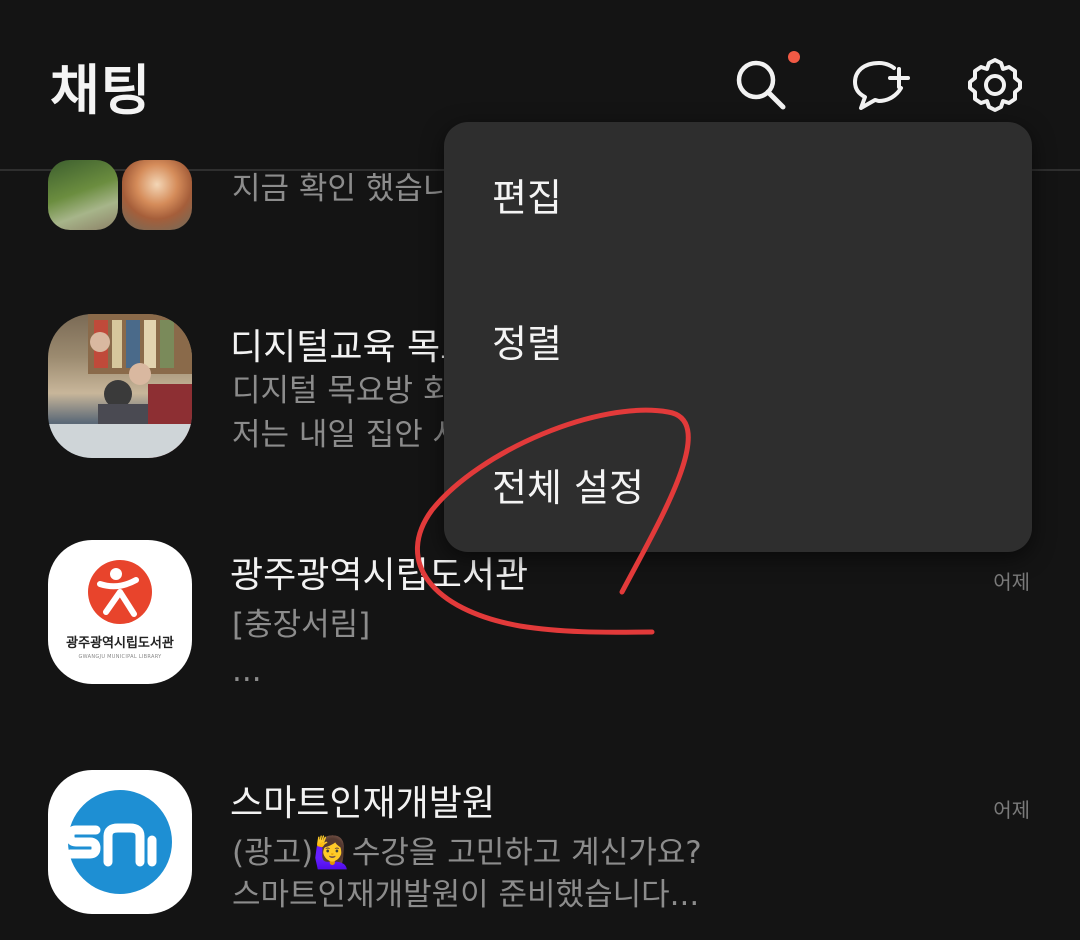 The image size is (1080, 940). Describe the element at coordinates (761, 85) in the screenshot. I see `search-icon` at that location.